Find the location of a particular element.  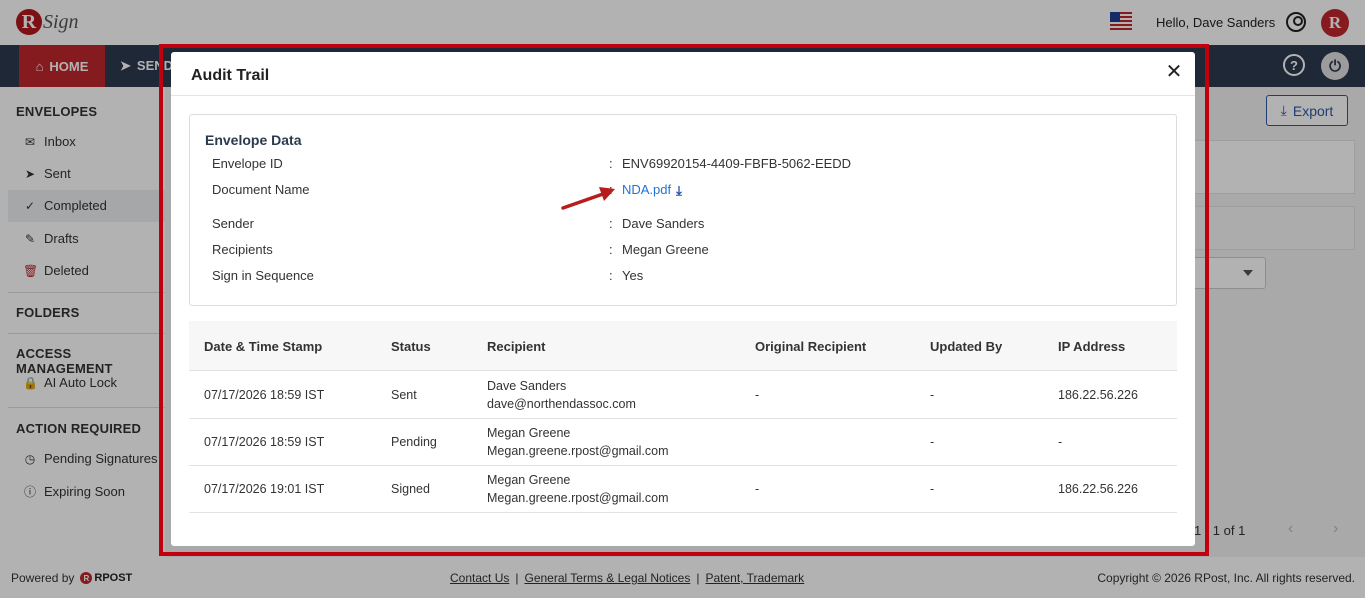

header-original-recipient: Original Recipient is located at coordinates (811, 346).